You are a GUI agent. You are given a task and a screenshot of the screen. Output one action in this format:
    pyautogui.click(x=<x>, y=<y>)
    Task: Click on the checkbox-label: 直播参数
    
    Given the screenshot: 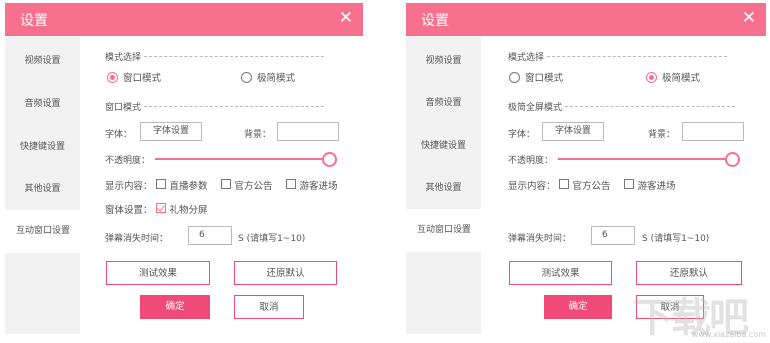 What is the action you would take?
    pyautogui.click(x=188, y=186)
    